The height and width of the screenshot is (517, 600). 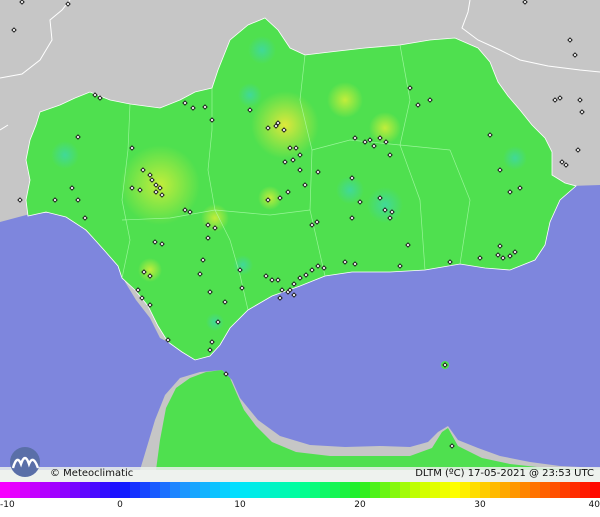 I want to click on colorbar-tick-label: 30, so click(x=480, y=505).